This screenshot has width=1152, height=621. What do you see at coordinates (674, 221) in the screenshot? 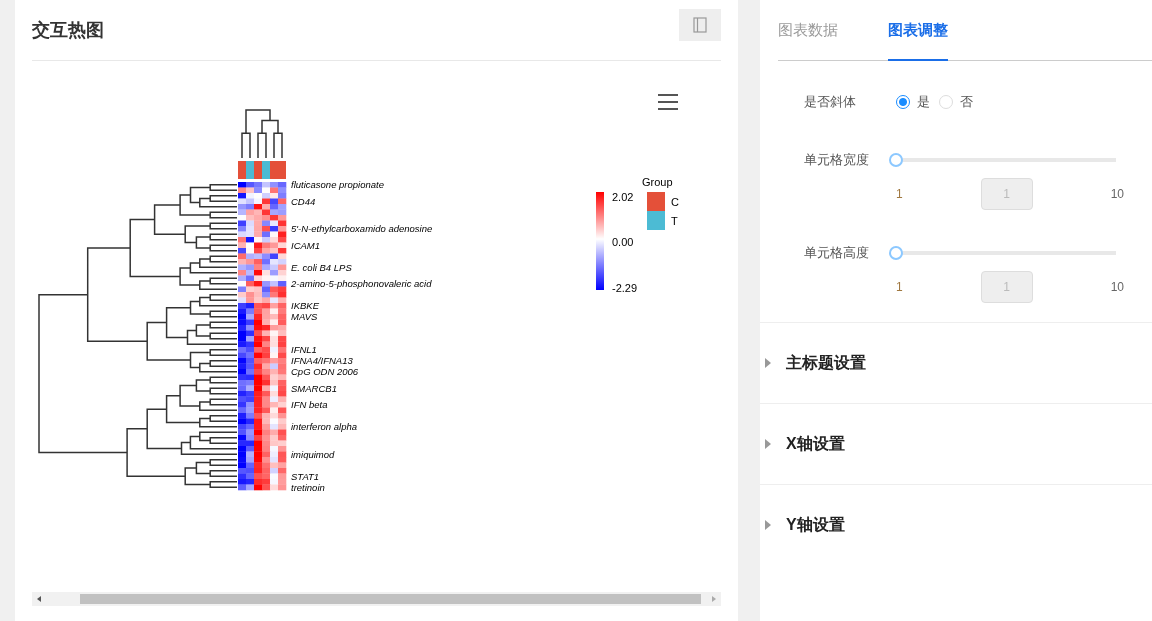
I see `legend-label: T` at bounding box center [674, 221].